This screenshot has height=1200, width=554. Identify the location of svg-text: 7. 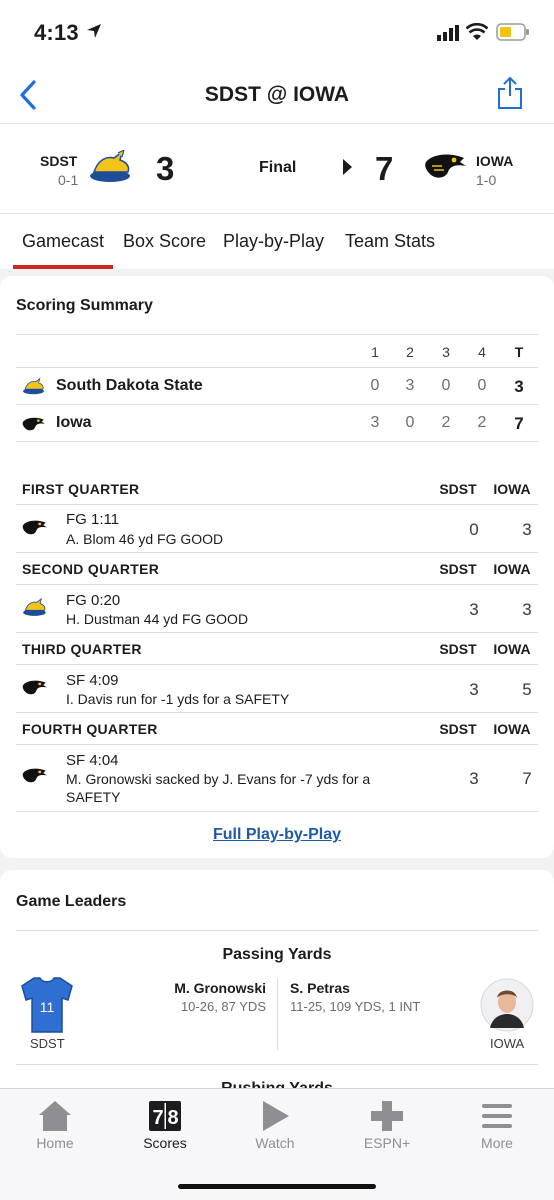
(157, 1118).